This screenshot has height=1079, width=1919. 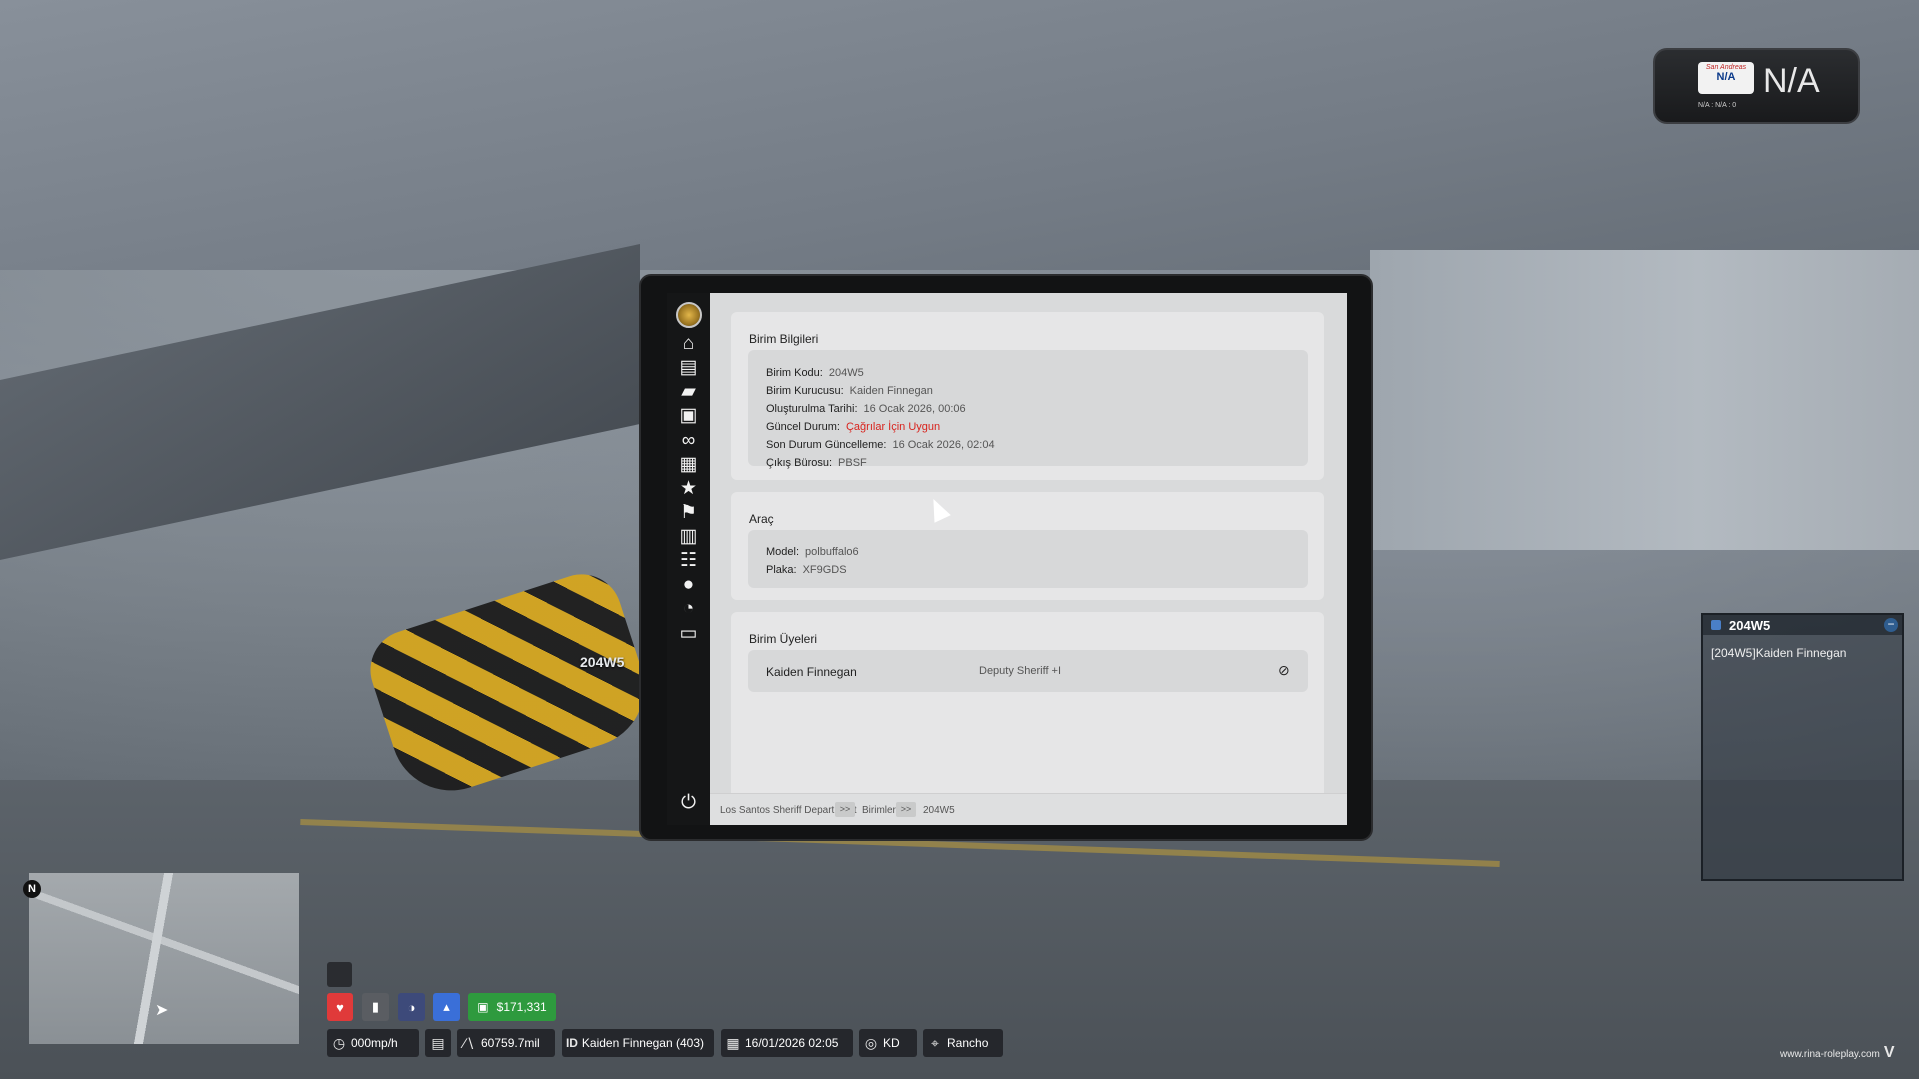 I want to click on folder-icon: ▰, so click(x=688, y=391).